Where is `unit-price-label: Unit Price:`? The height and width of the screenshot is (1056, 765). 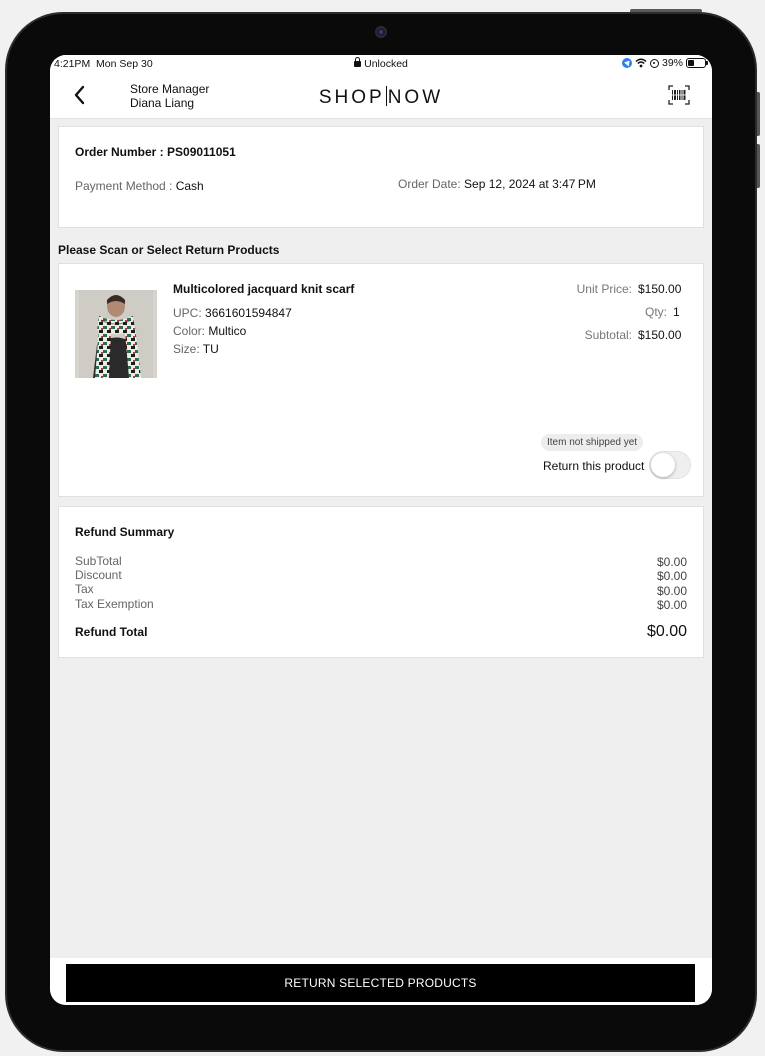 unit-price-label: Unit Price: is located at coordinates (604, 289).